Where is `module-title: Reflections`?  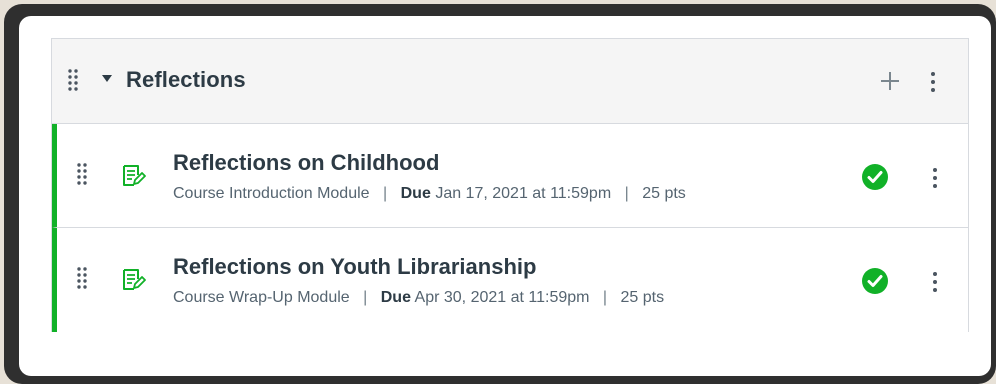 module-title: Reflections is located at coordinates (186, 79).